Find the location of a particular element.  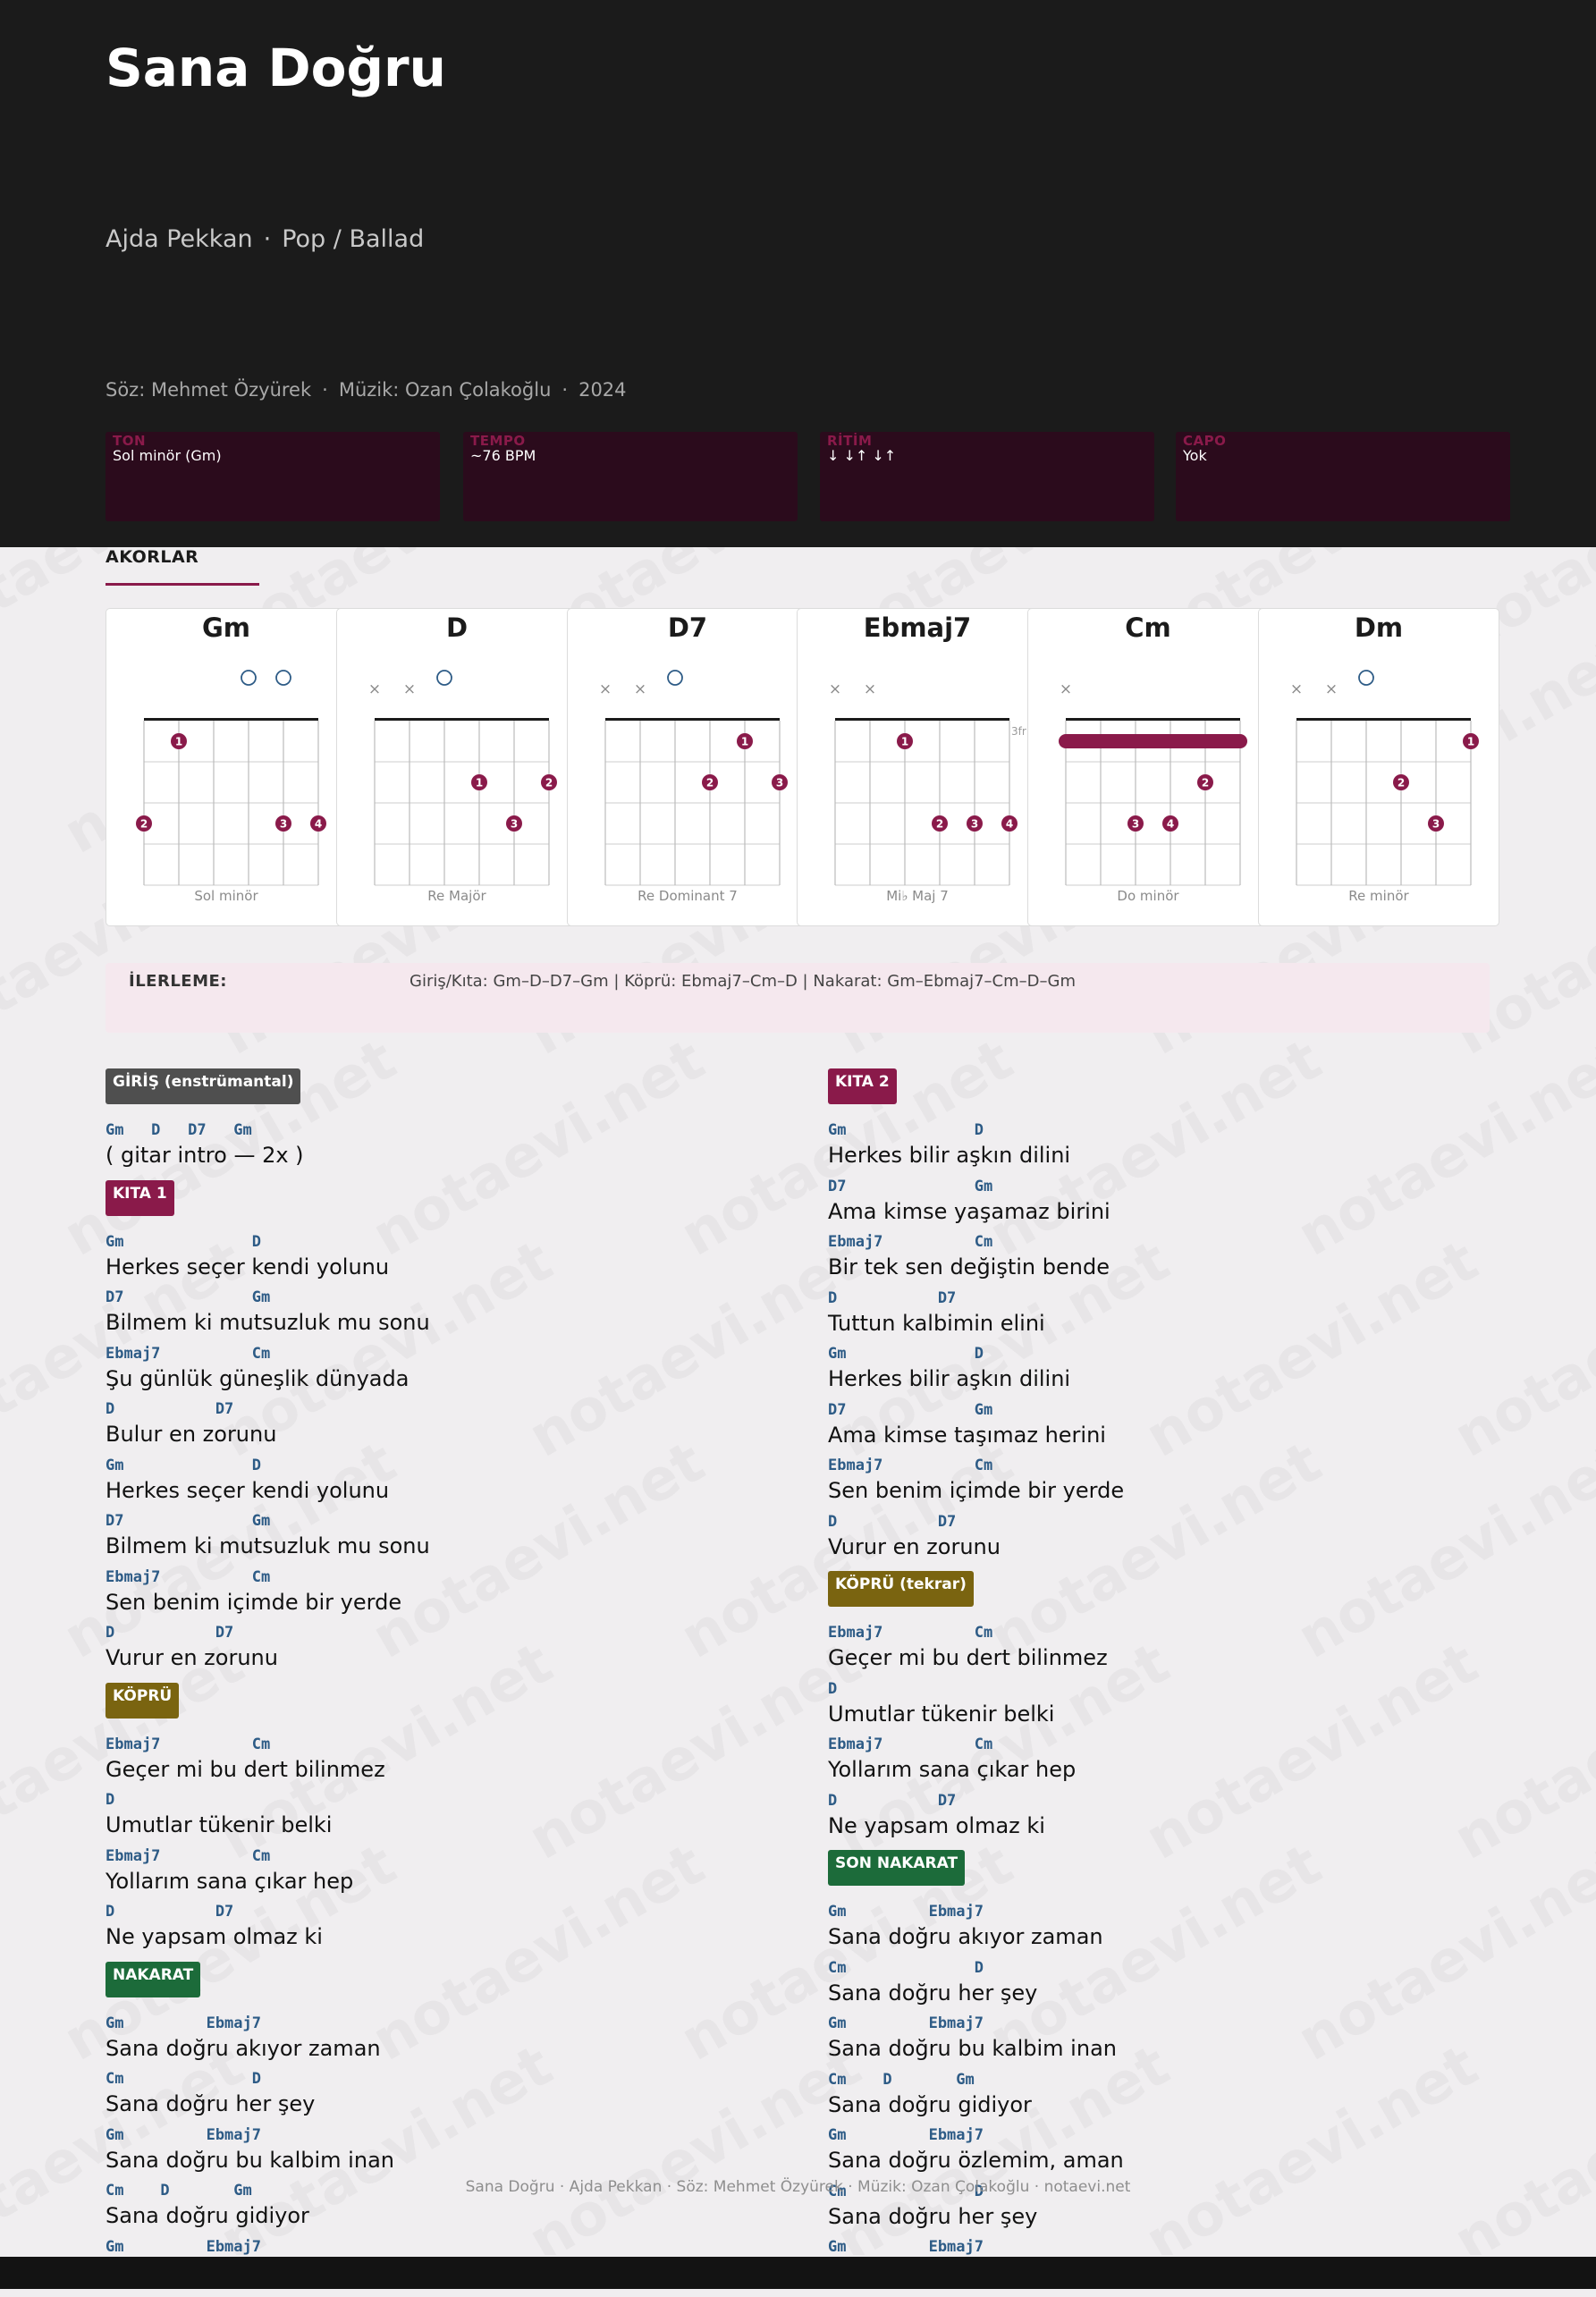

chord-line: D7 Gm is located at coordinates (188, 1521).